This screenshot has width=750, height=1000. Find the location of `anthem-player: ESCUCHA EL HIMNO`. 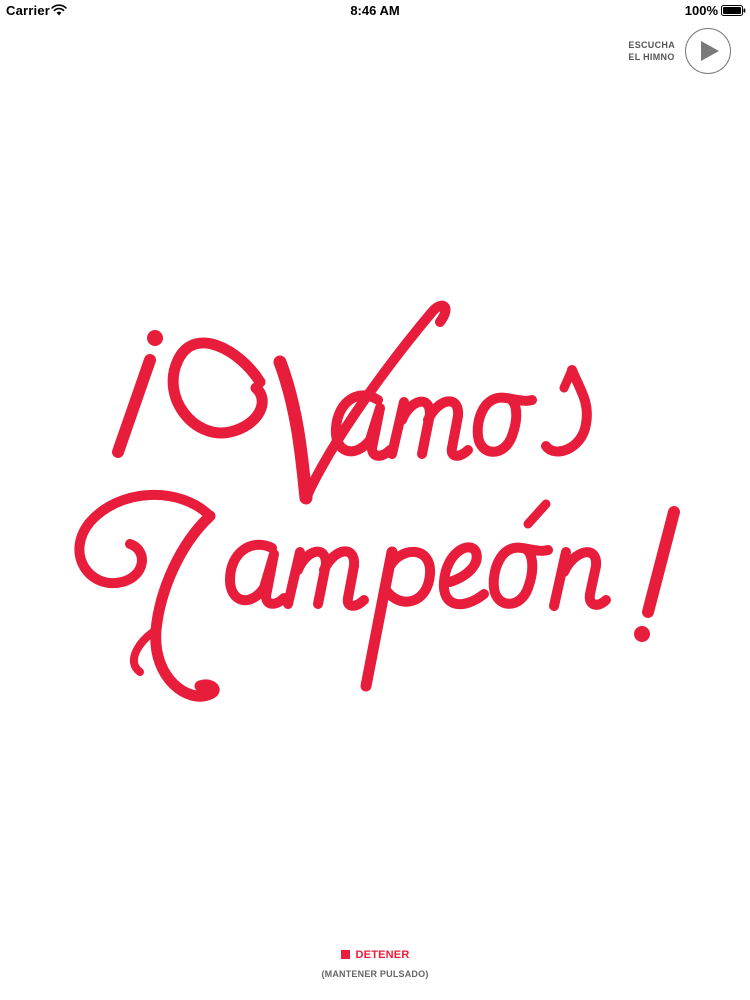

anthem-player: ESCUCHA EL HIMNO is located at coordinates (679, 51).